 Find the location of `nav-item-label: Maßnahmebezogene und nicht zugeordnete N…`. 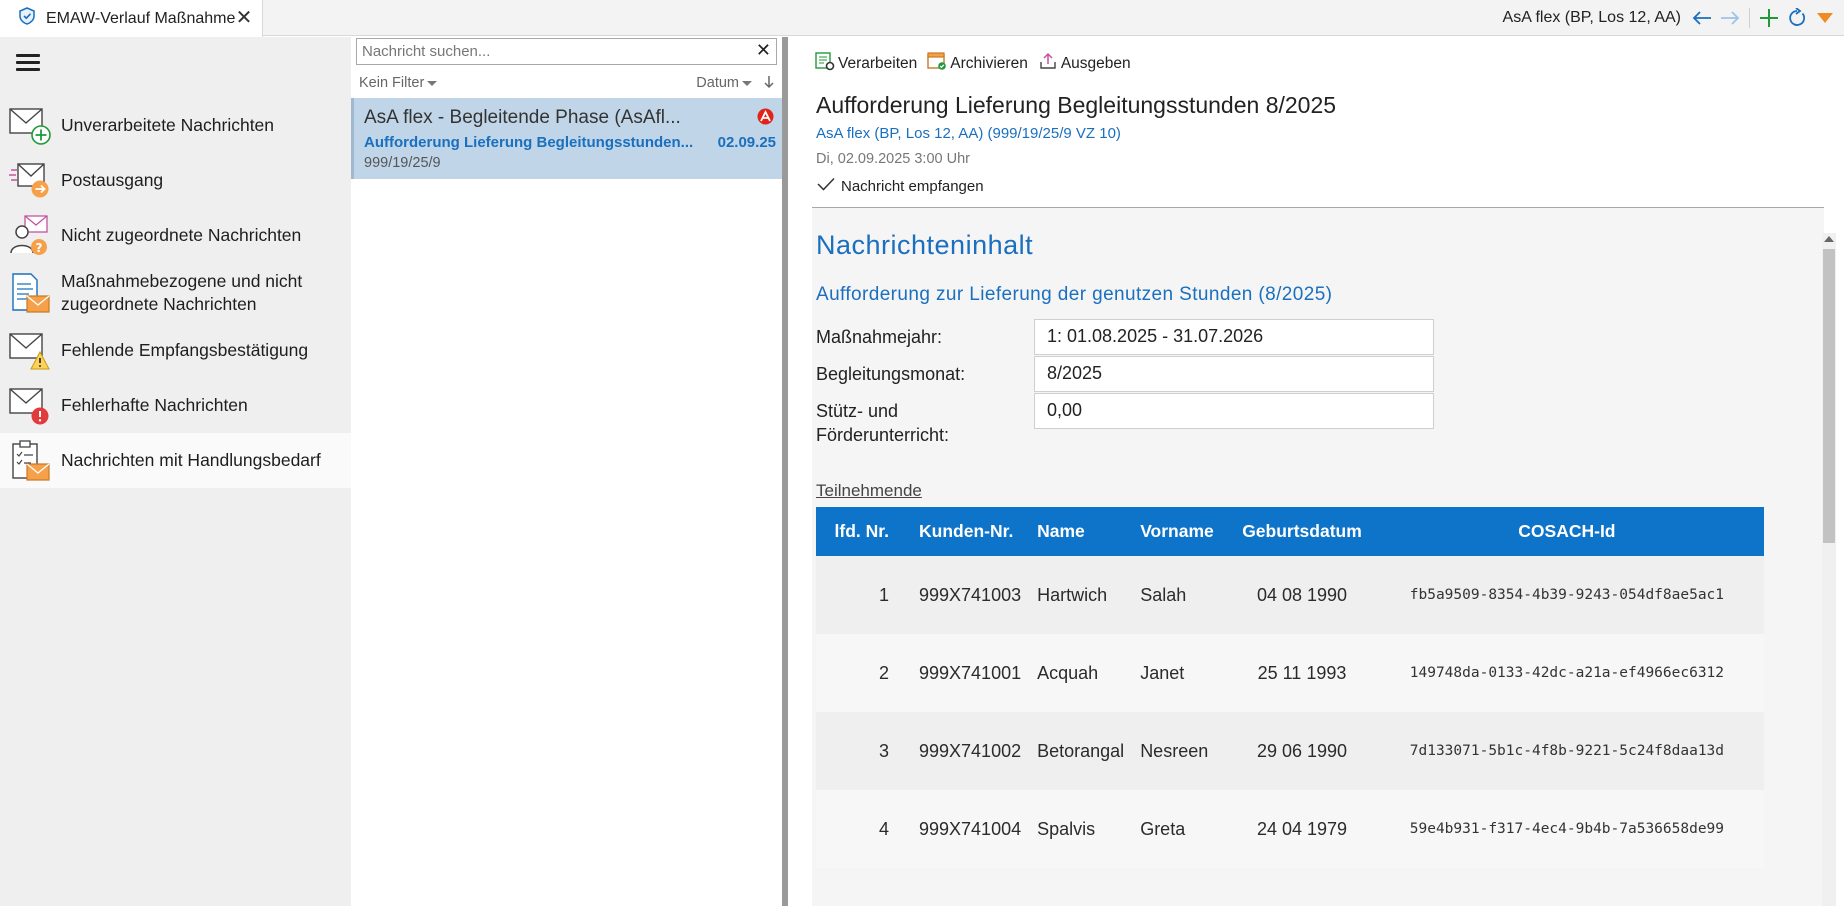

nav-item-label: Maßnahmebezogene und nicht zugeordnete N… is located at coordinates (182, 292).